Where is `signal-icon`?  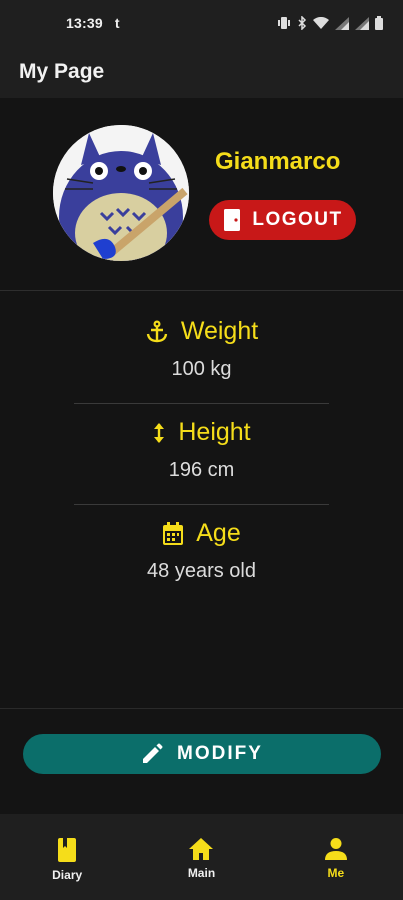
signal-icon is located at coordinates (342, 23).